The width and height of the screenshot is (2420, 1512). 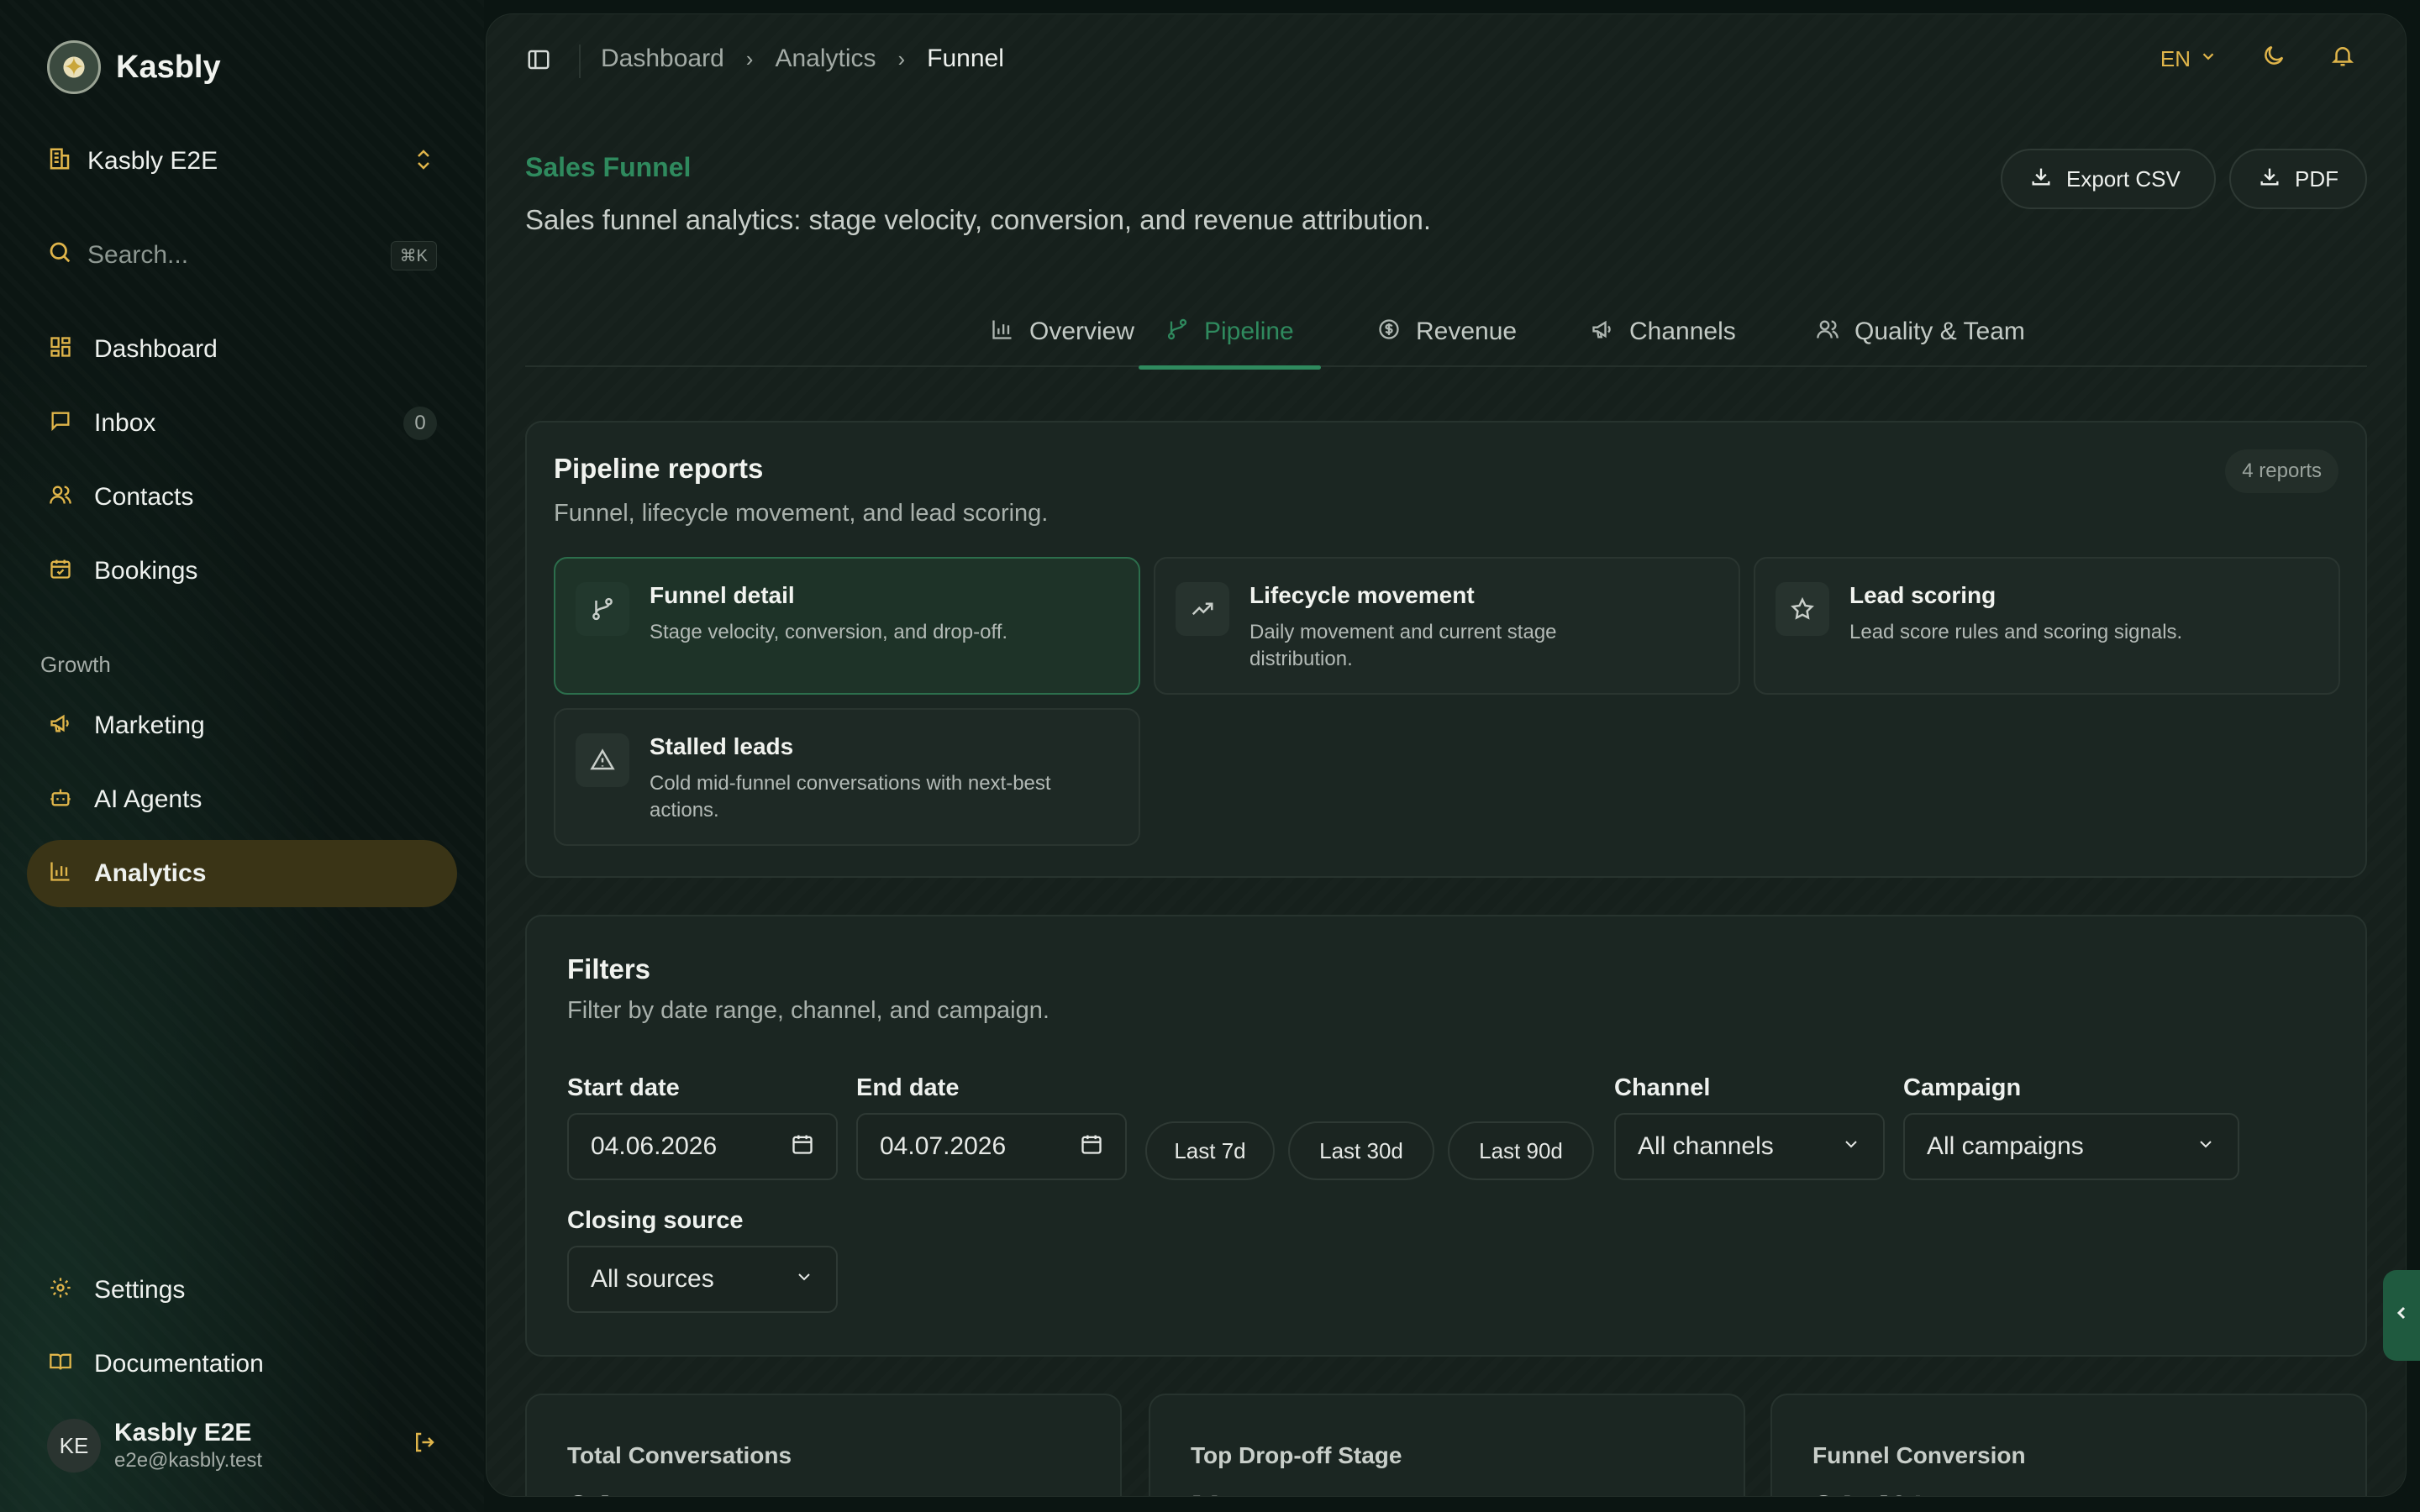 I want to click on channel-select: All channels, so click(x=1749, y=1146).